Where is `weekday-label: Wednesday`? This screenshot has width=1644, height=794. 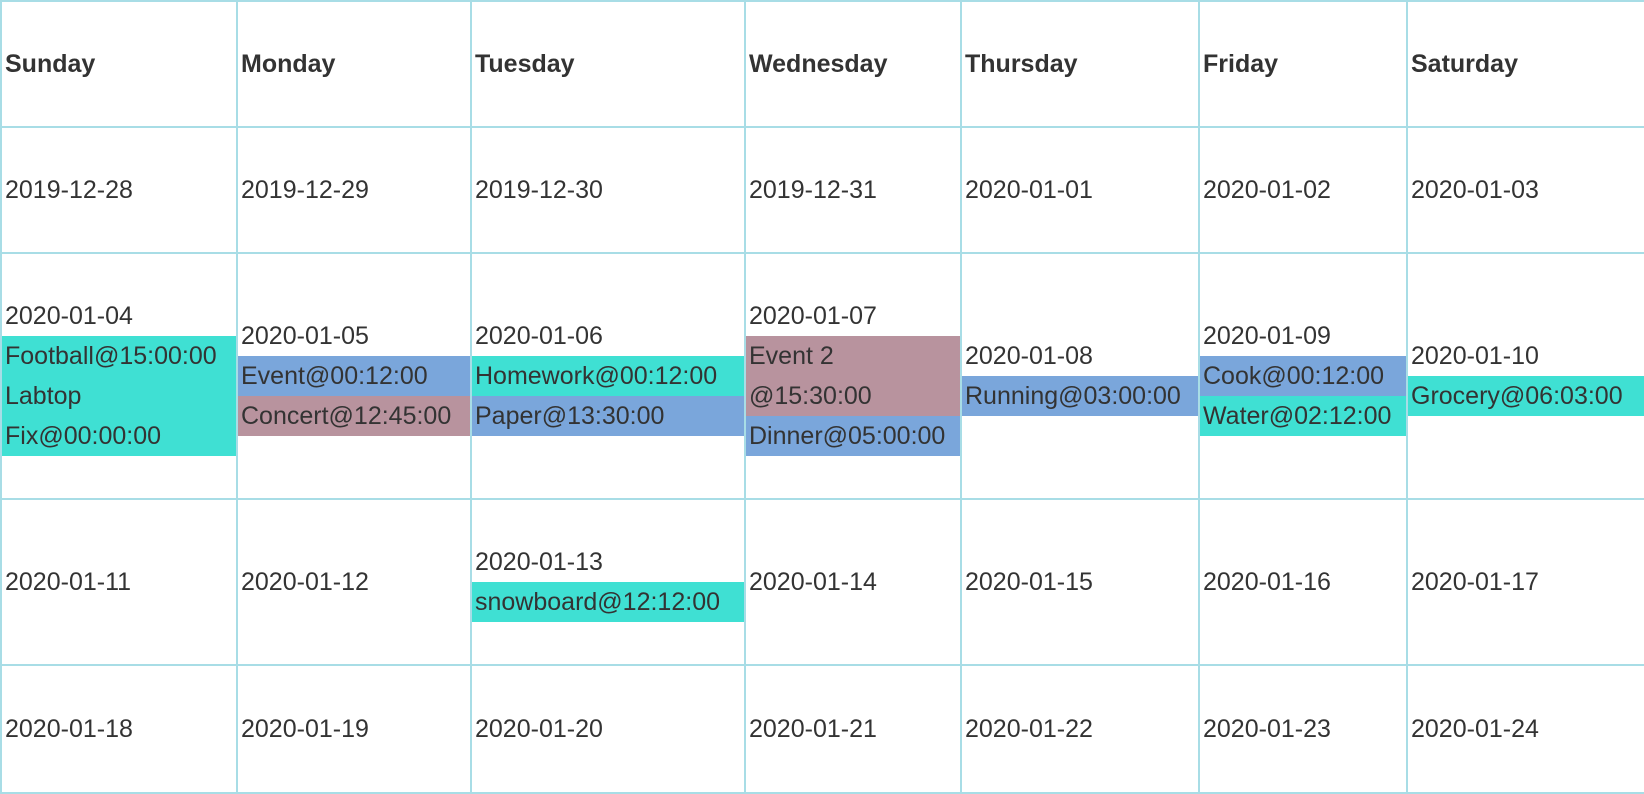
weekday-label: Wednesday is located at coordinates (818, 64).